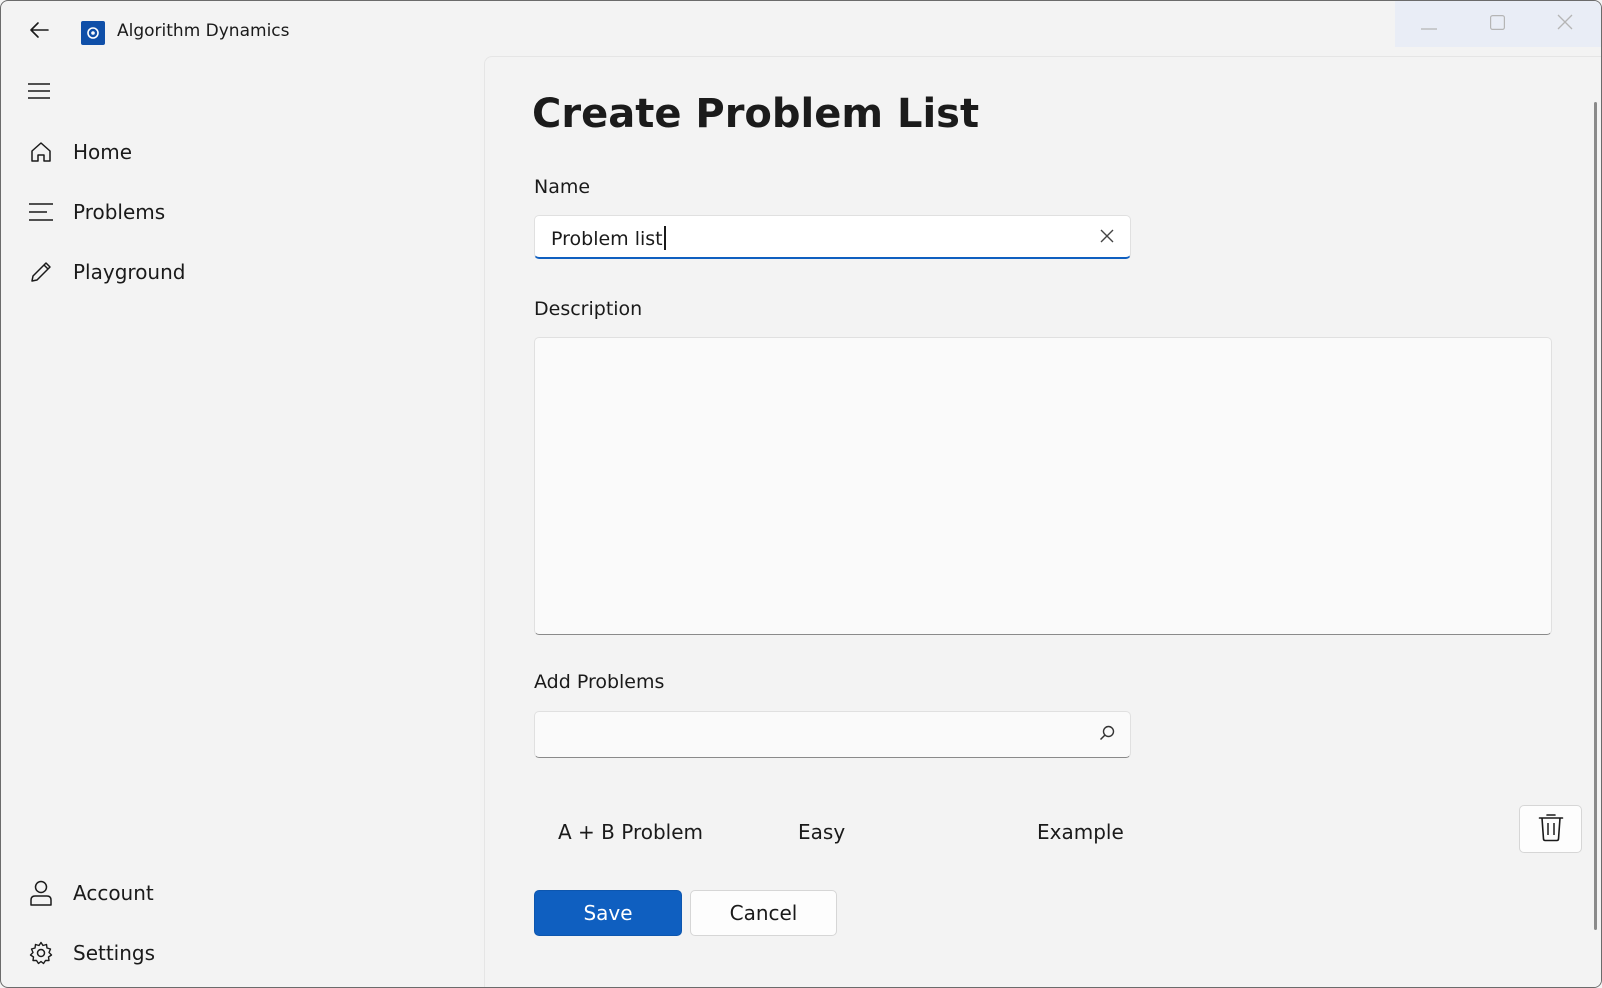 The height and width of the screenshot is (988, 1602). I want to click on minimize-button, so click(1429, 24).